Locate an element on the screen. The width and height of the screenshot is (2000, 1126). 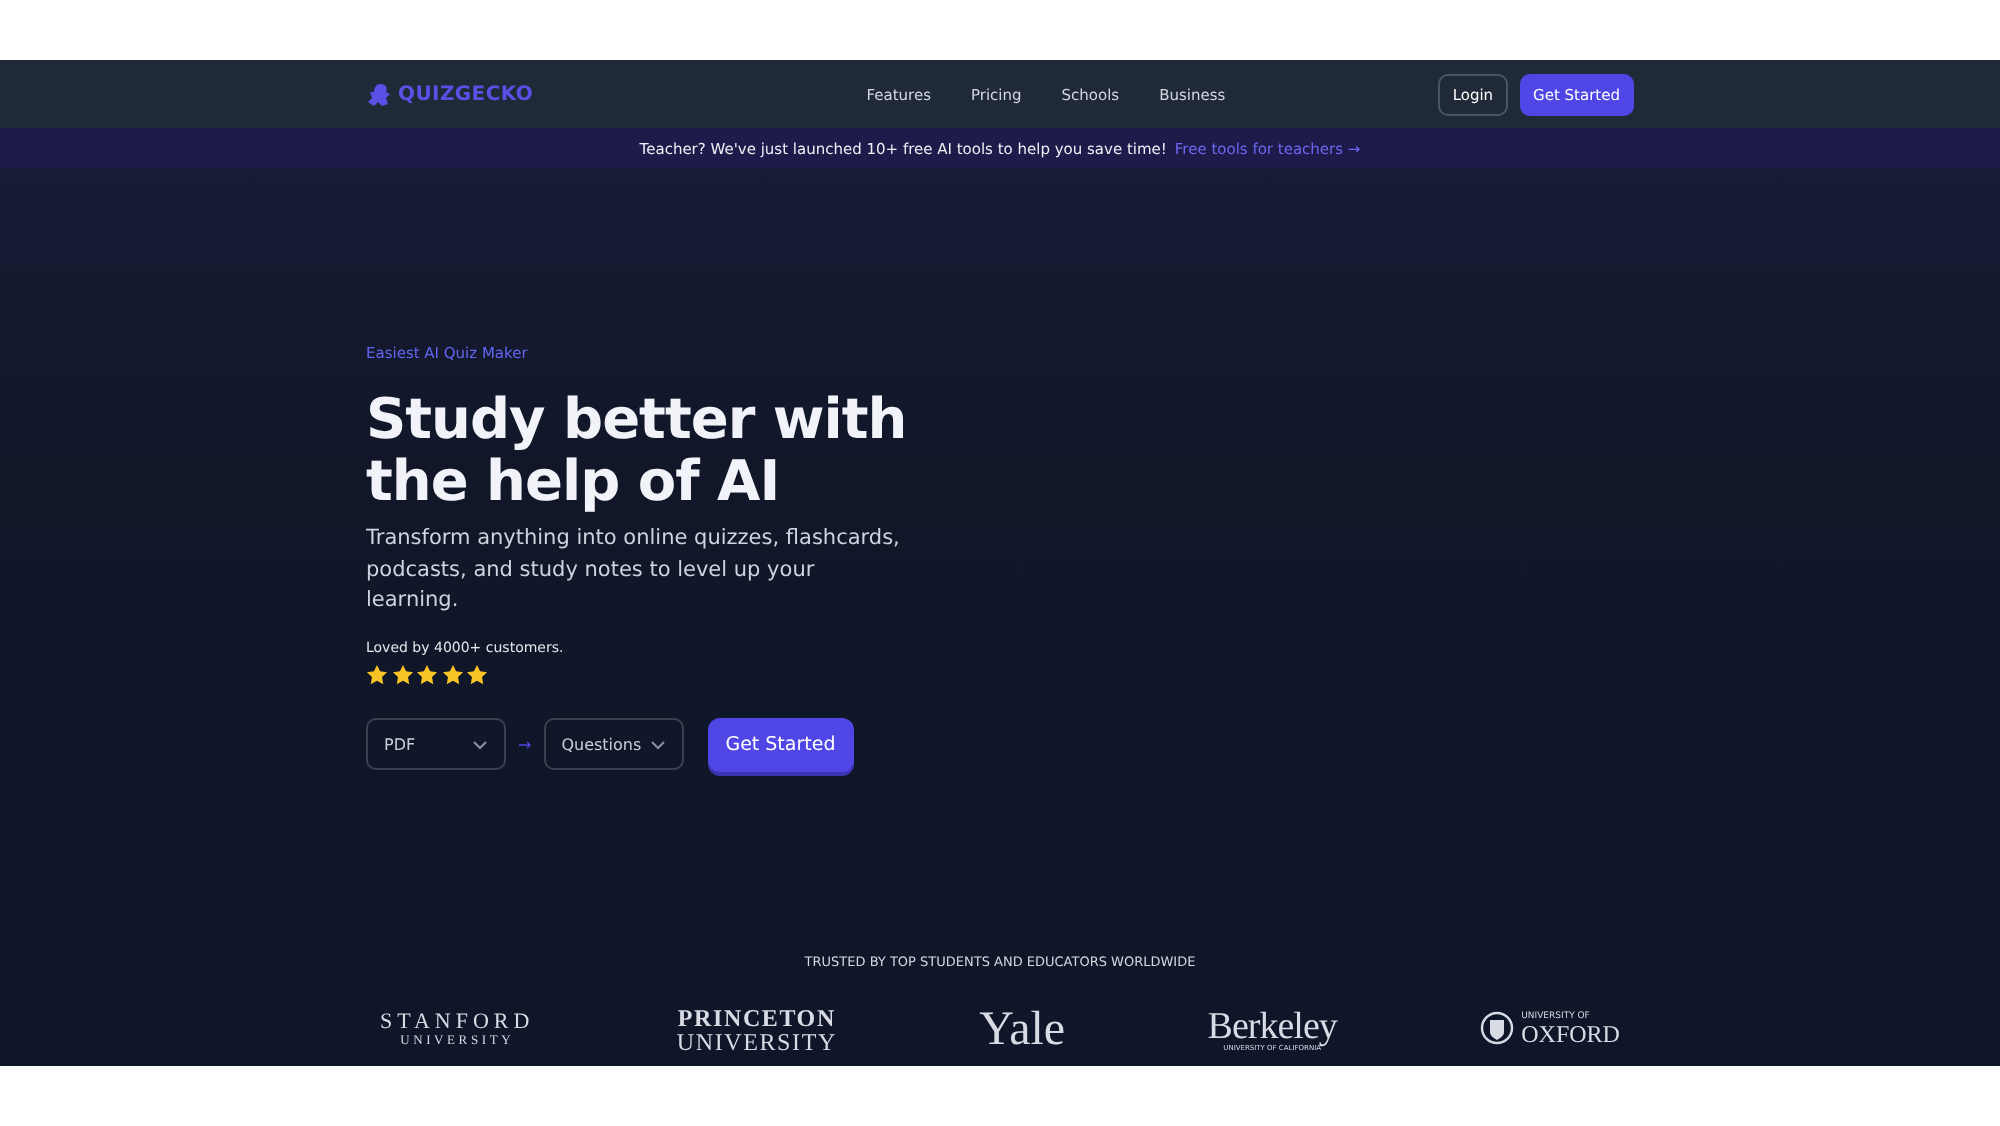
crest-icon is located at coordinates (1496, 1030).